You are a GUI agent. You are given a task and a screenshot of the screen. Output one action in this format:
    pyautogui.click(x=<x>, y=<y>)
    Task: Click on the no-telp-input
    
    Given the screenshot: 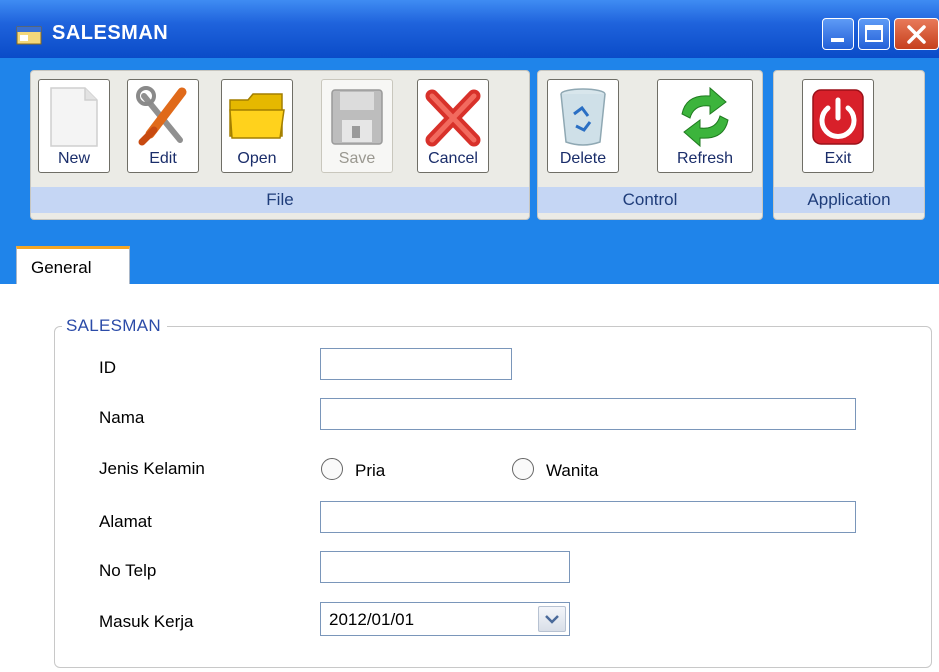 What is the action you would take?
    pyautogui.click(x=445, y=567)
    